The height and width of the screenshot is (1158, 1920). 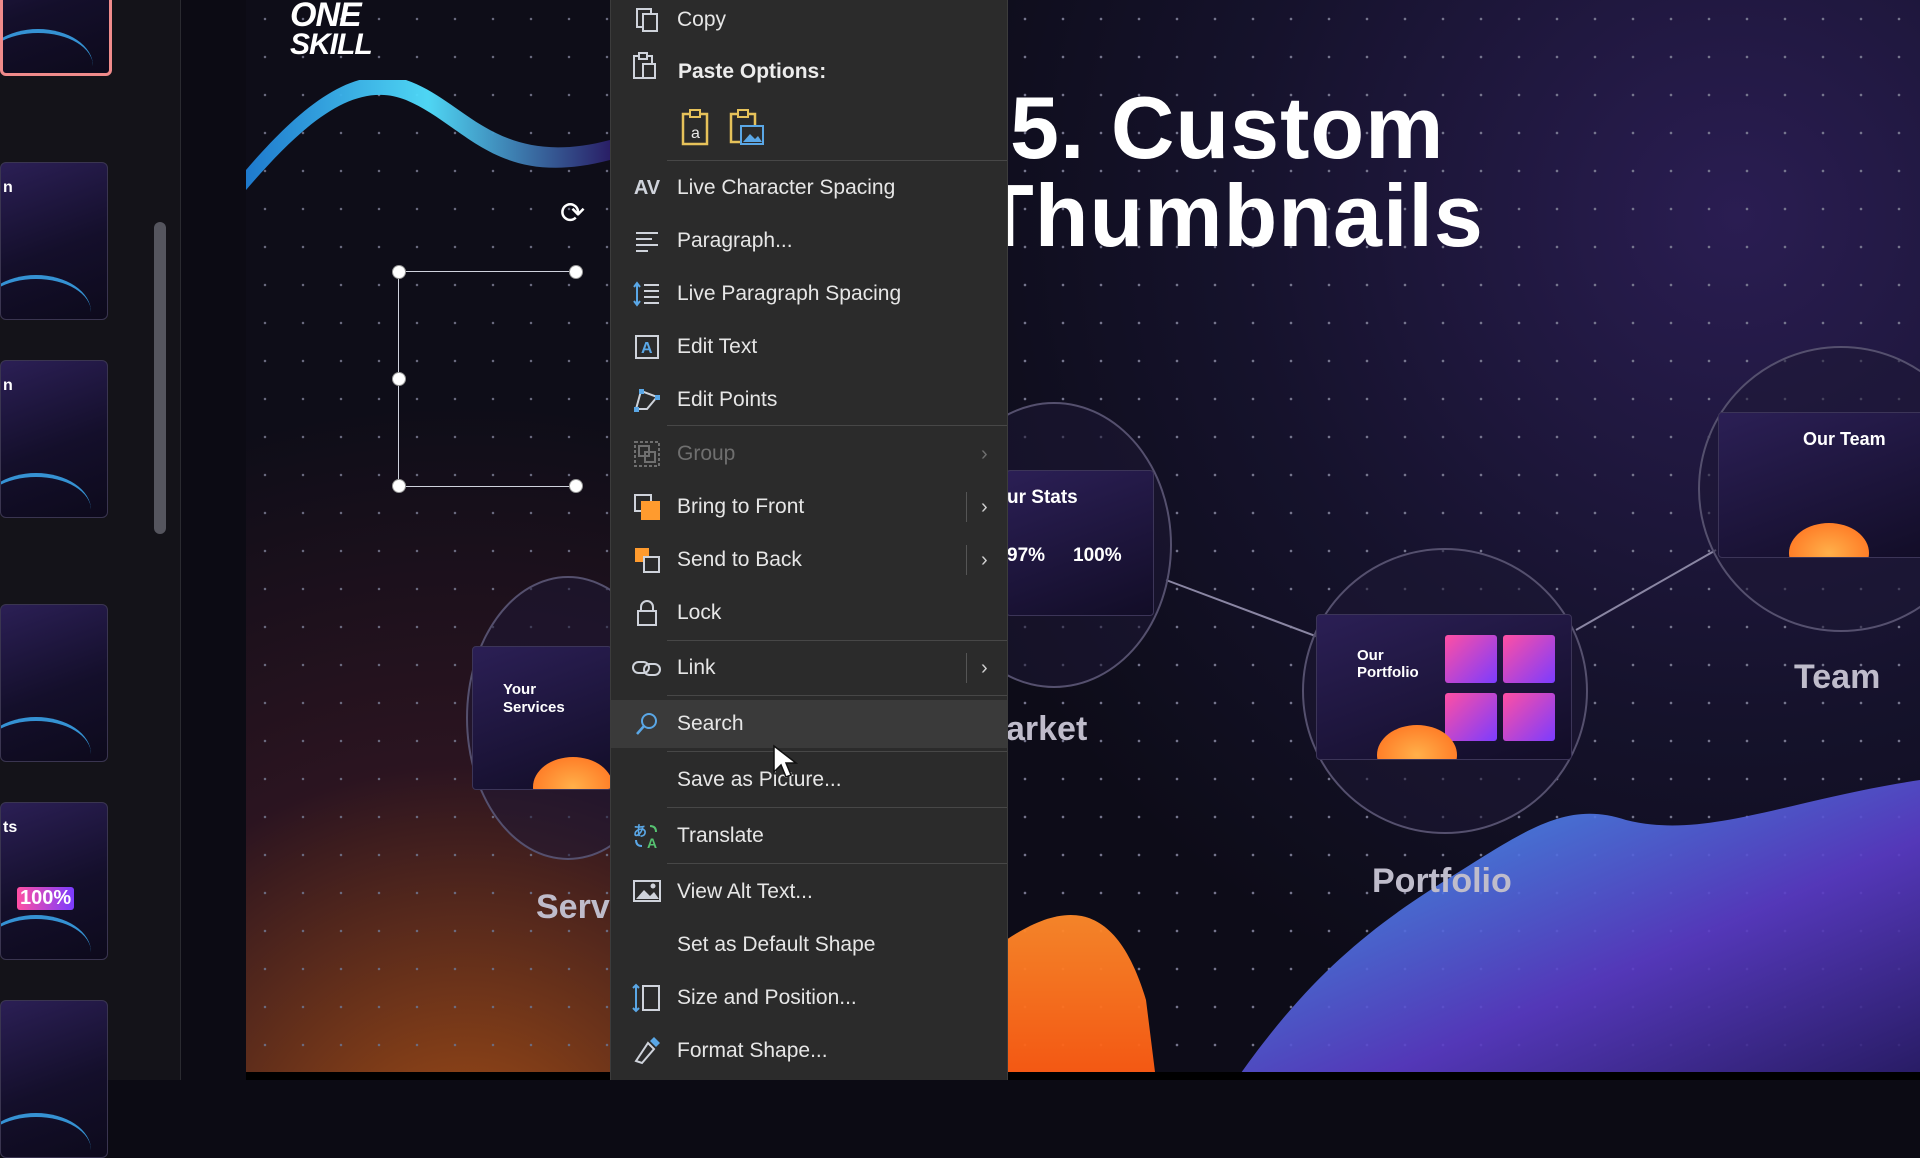 I want to click on brand-logo: ONE SKILL, so click(x=331, y=30).